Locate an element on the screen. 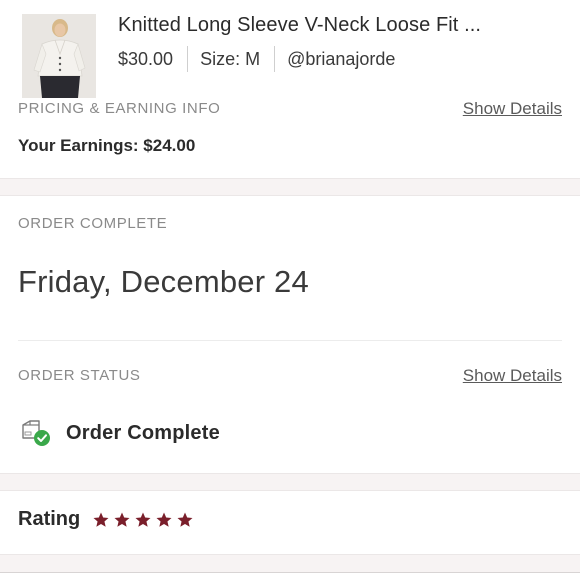 This screenshot has height=580, width=580. seller-username: @brianajorde is located at coordinates (341, 59).